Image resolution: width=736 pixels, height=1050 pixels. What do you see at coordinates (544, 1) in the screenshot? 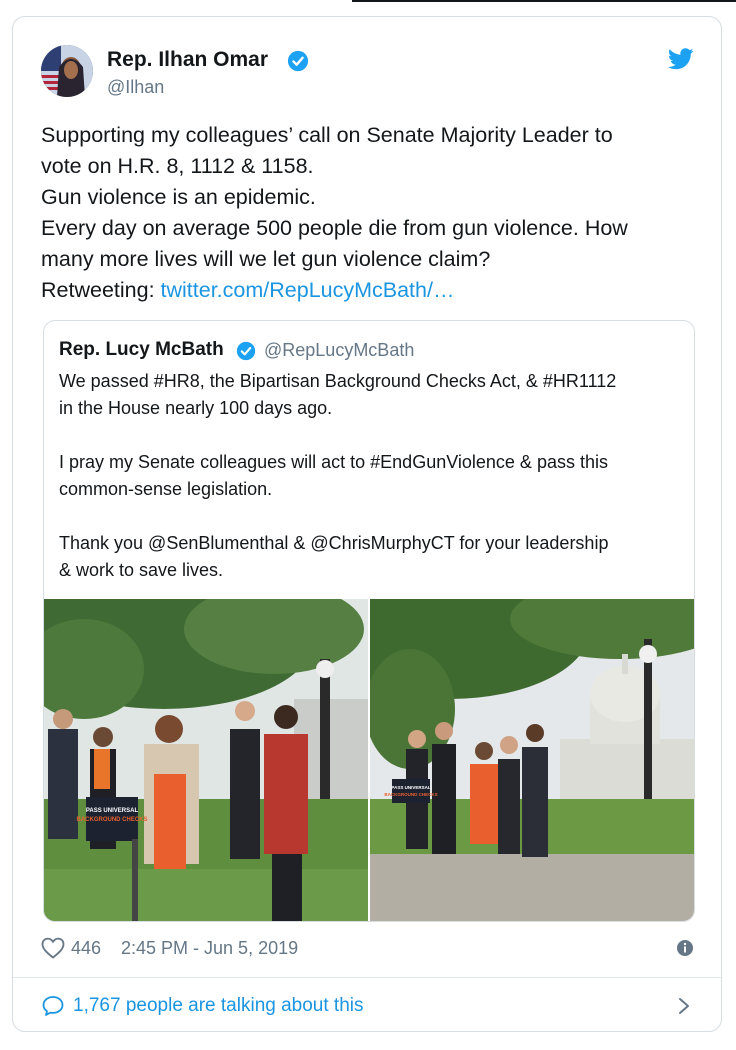
I see `top-edge-line` at bounding box center [544, 1].